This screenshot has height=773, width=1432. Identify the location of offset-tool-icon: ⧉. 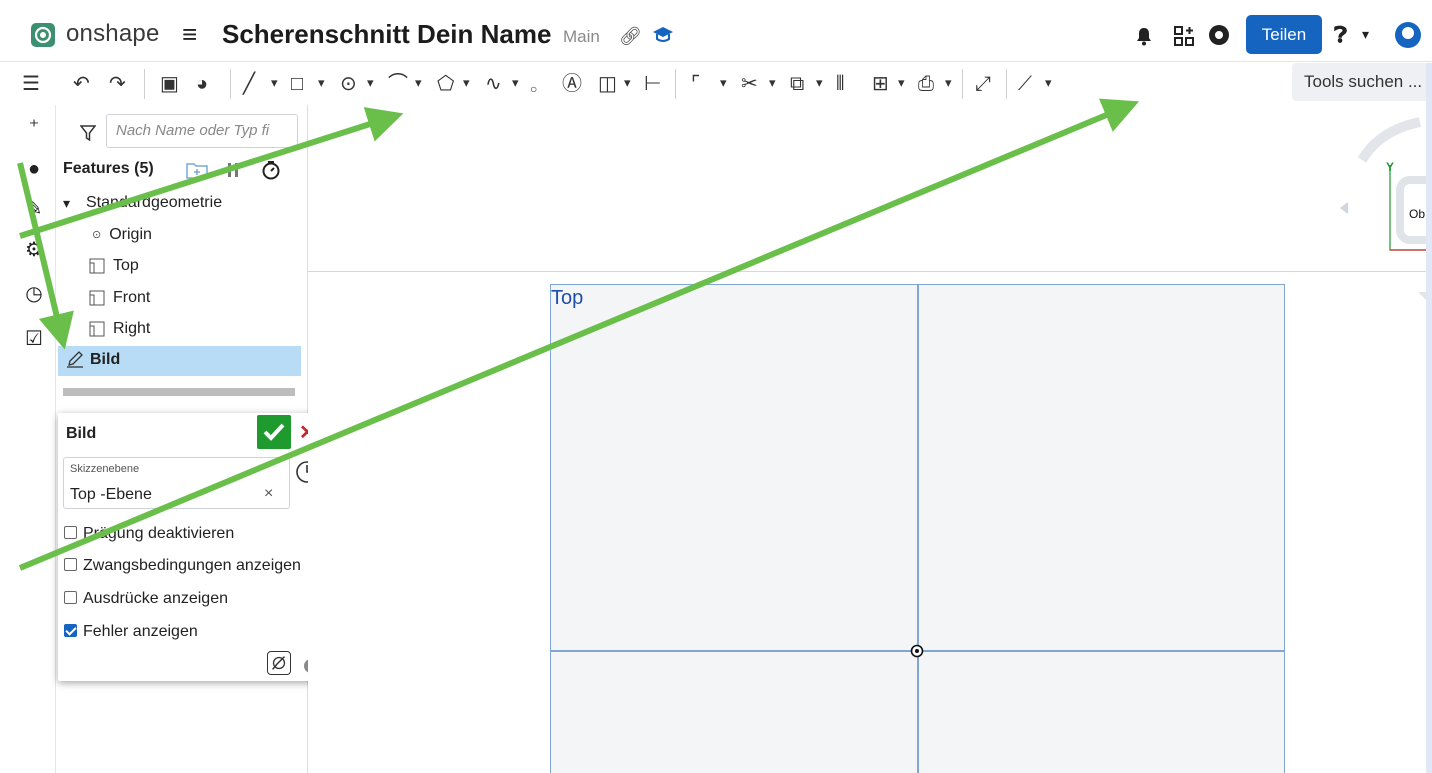
(797, 84).